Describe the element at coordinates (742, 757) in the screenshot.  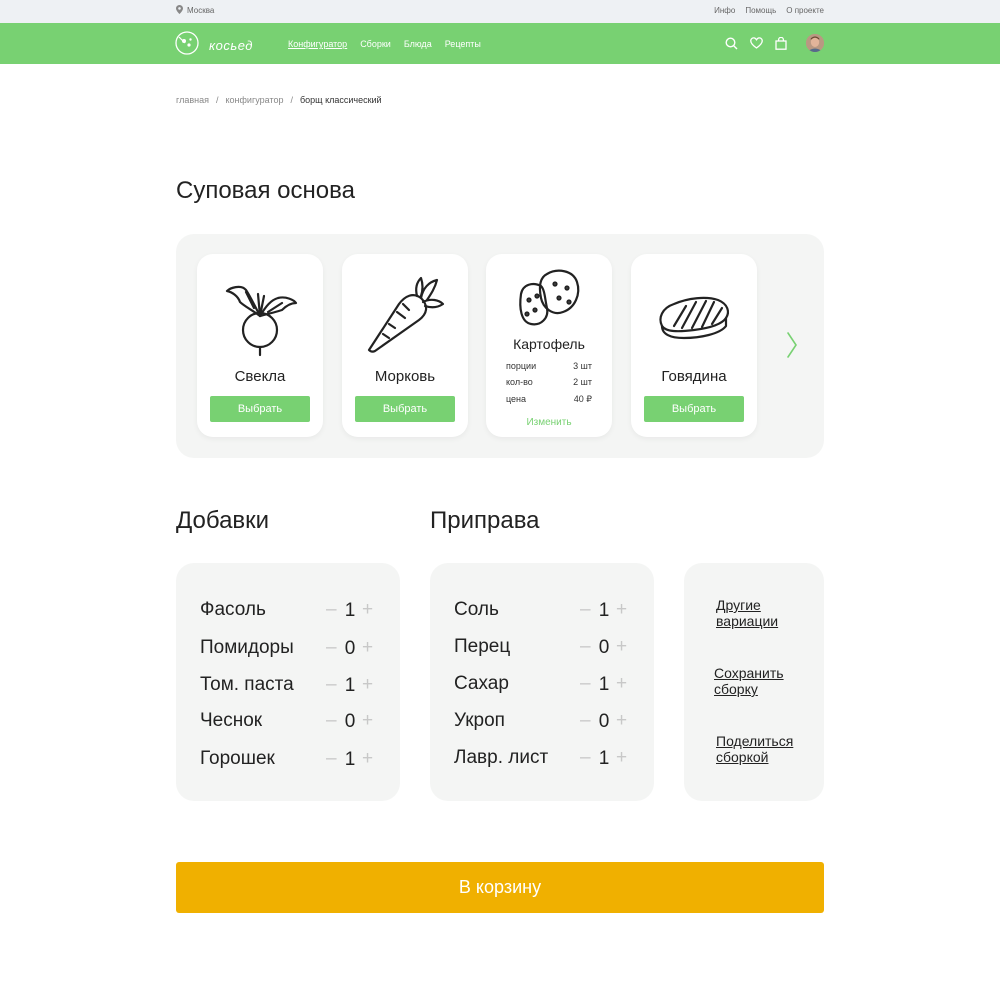
I see `link-line: сборкой` at that location.